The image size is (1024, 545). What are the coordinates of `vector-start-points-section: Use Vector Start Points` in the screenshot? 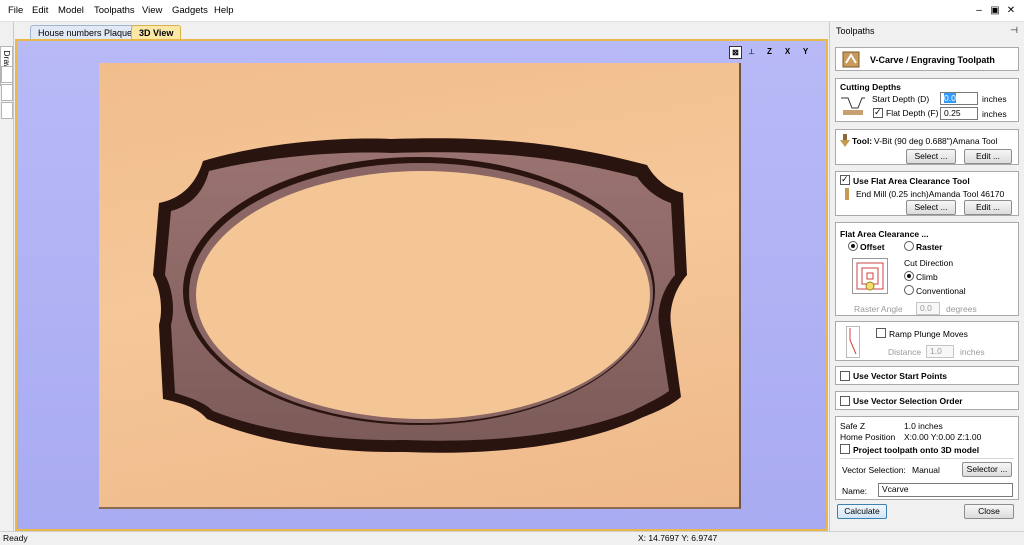 It's located at (927, 375).